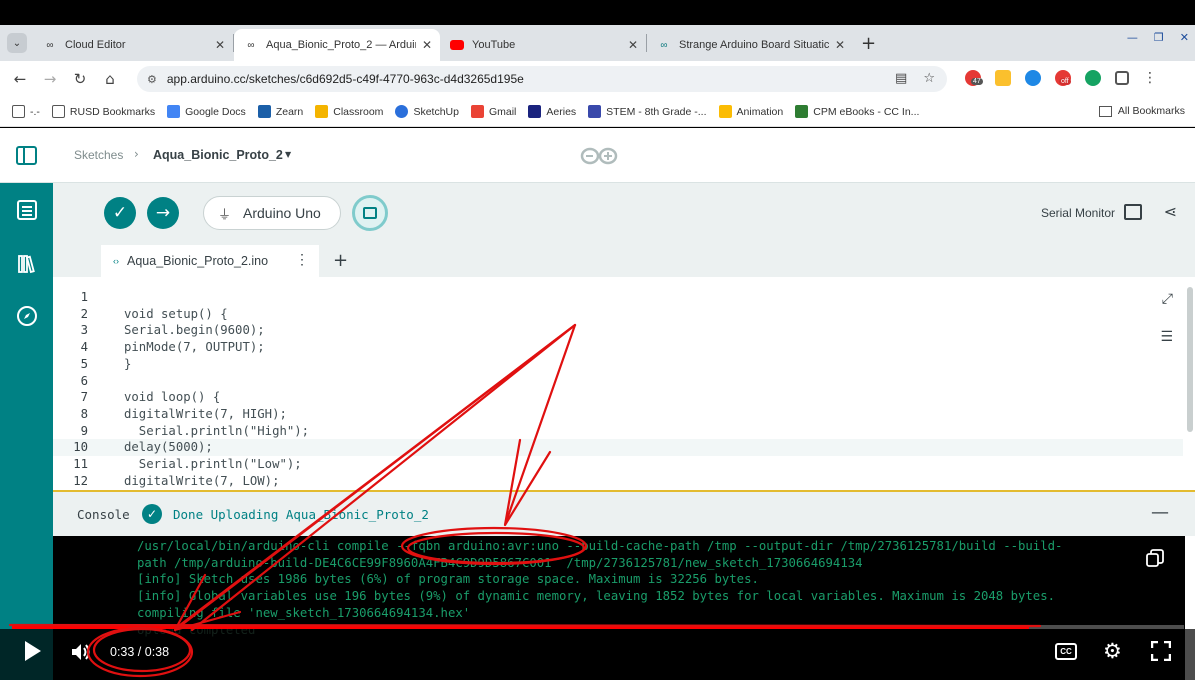 Image resolution: width=1195 pixels, height=680 pixels. I want to click on bookmark-item: SketchUp, so click(427, 111).